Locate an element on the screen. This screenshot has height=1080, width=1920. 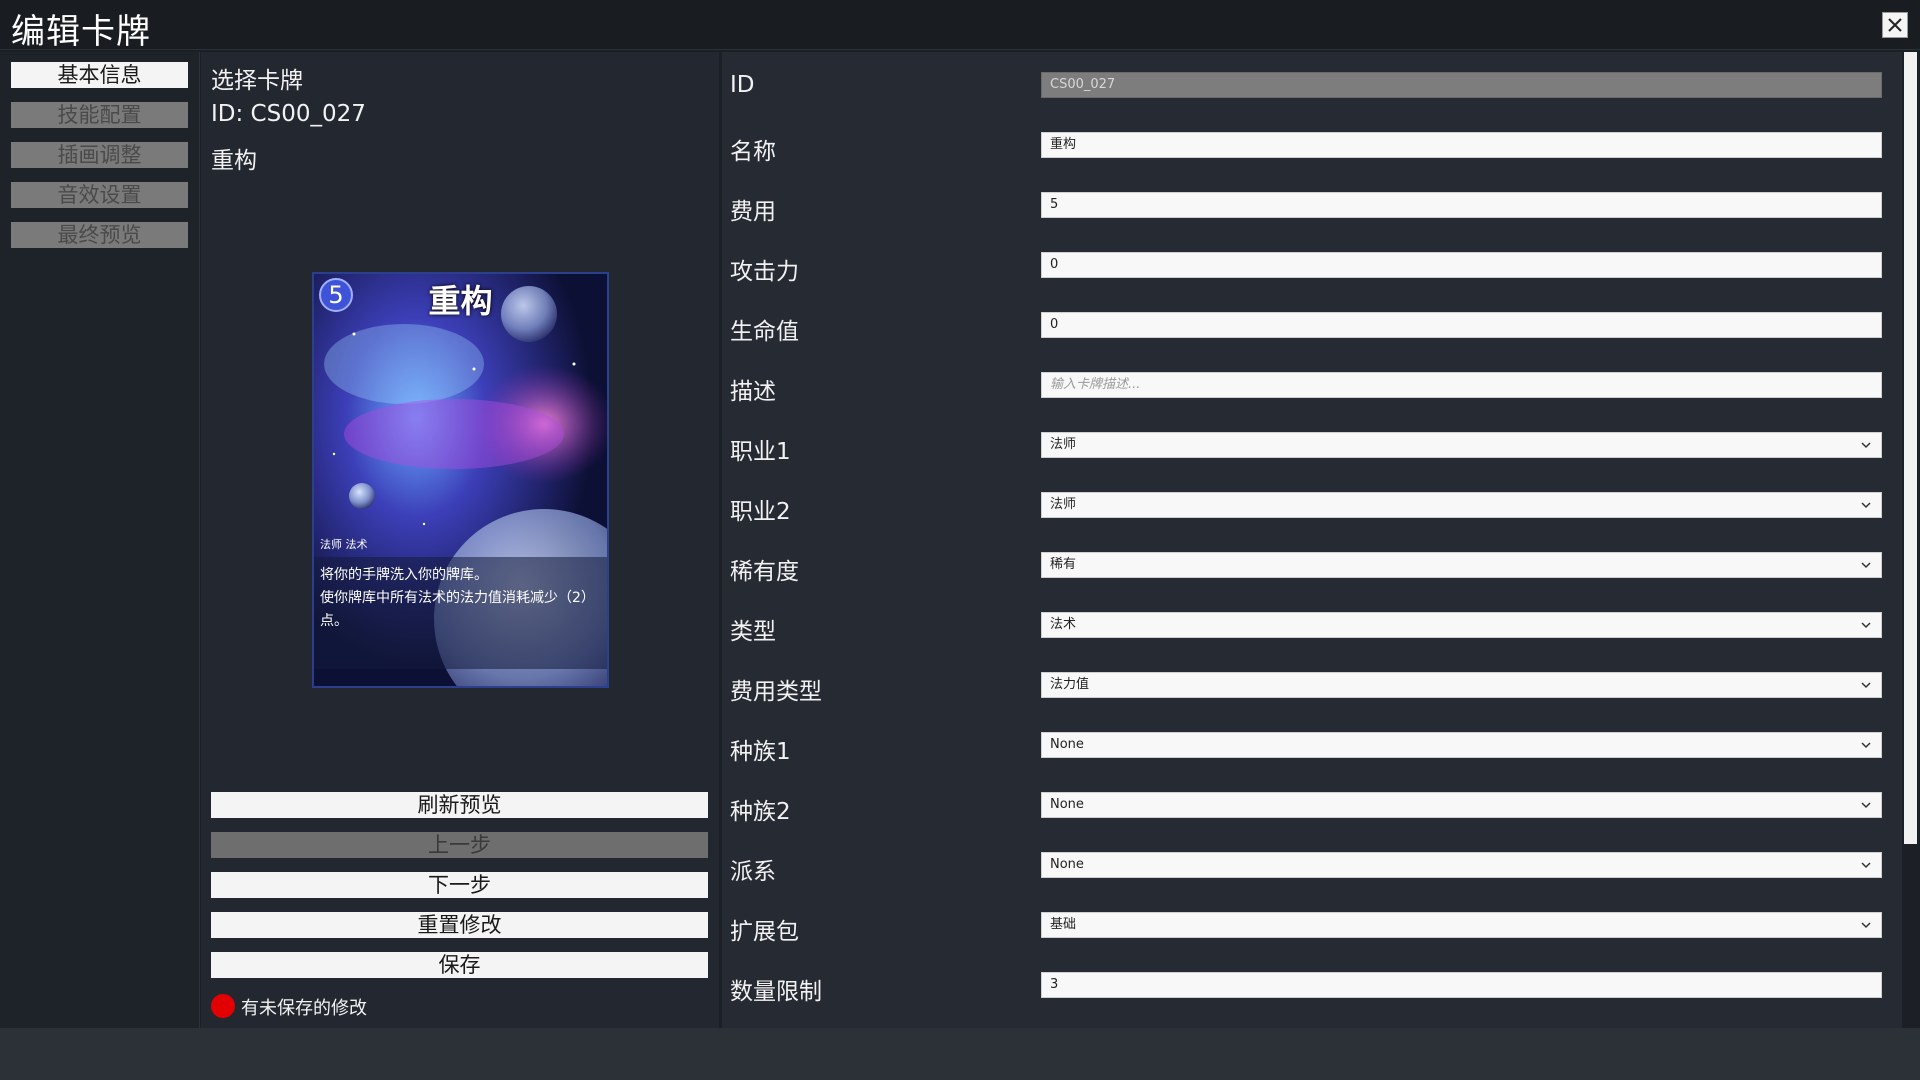
race1-select-value: None is located at coordinates (1067, 744).